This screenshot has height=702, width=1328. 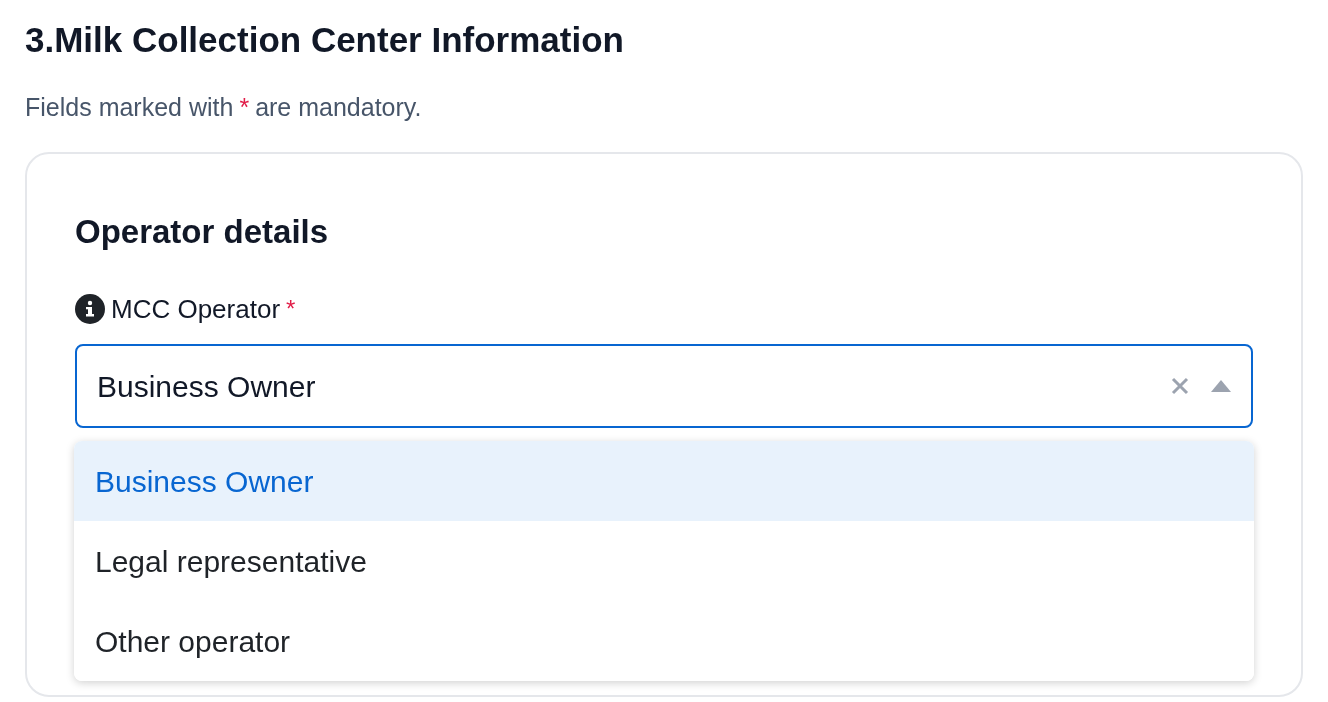 I want to click on dropdown-option: Other operator, so click(x=664, y=641).